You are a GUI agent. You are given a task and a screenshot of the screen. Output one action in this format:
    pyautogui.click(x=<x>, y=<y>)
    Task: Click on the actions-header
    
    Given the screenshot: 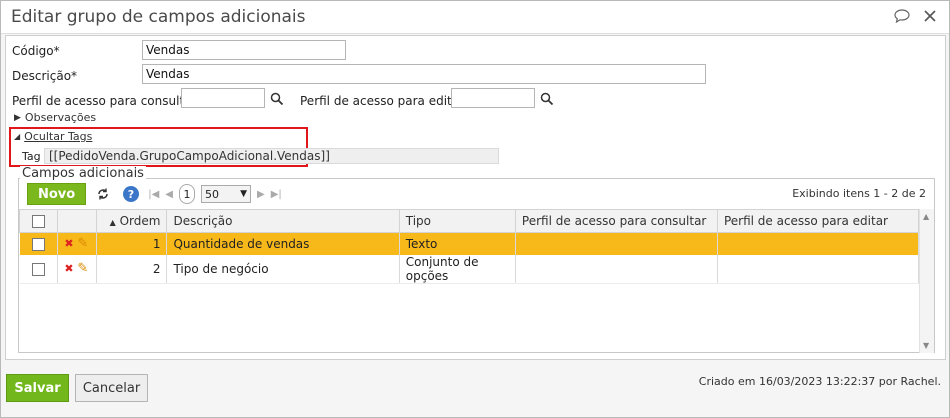 What is the action you would take?
    pyautogui.click(x=77, y=221)
    